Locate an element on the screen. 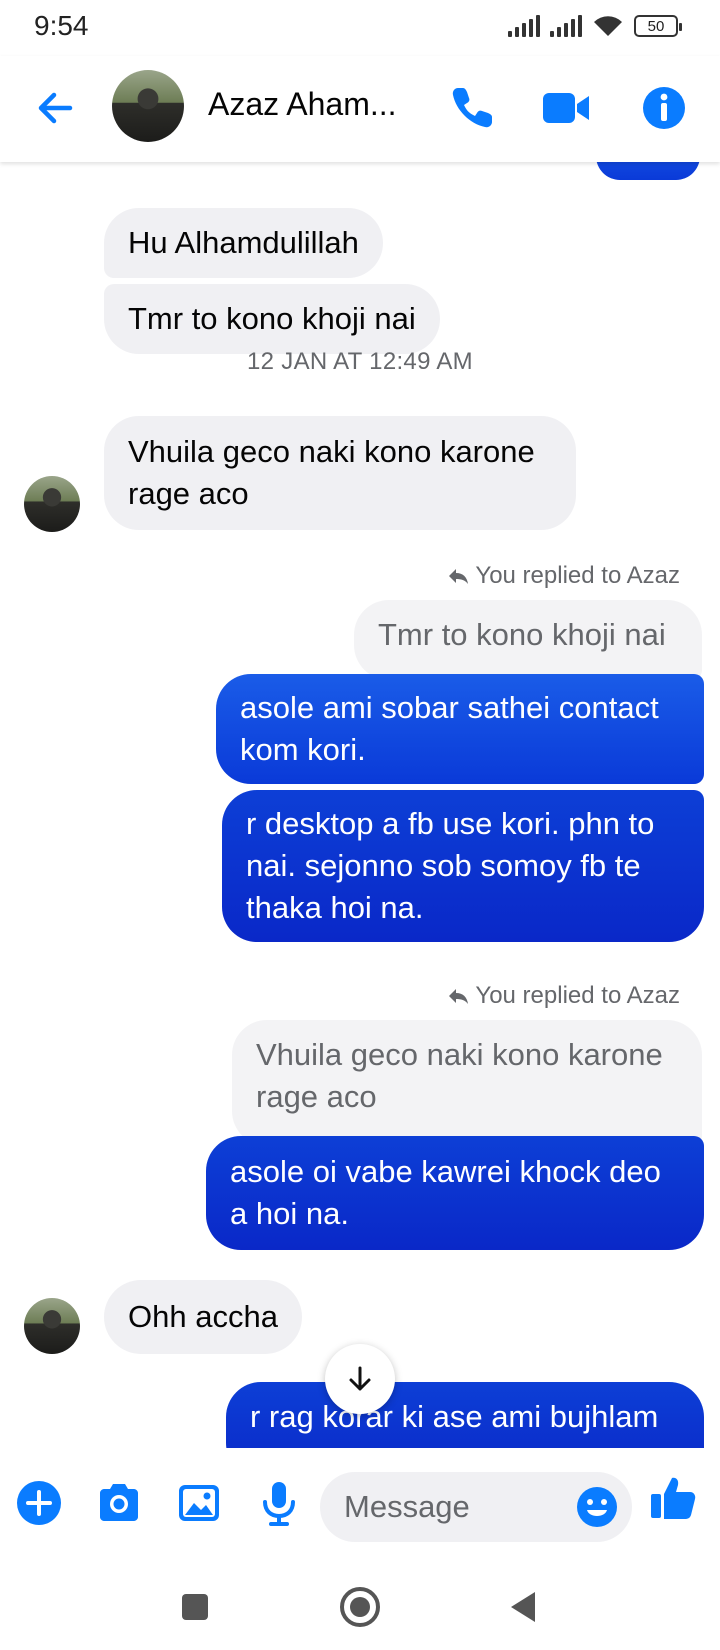  outgoing-message: r rag korar ki ase ami bujhlam is located at coordinates (465, 1415).